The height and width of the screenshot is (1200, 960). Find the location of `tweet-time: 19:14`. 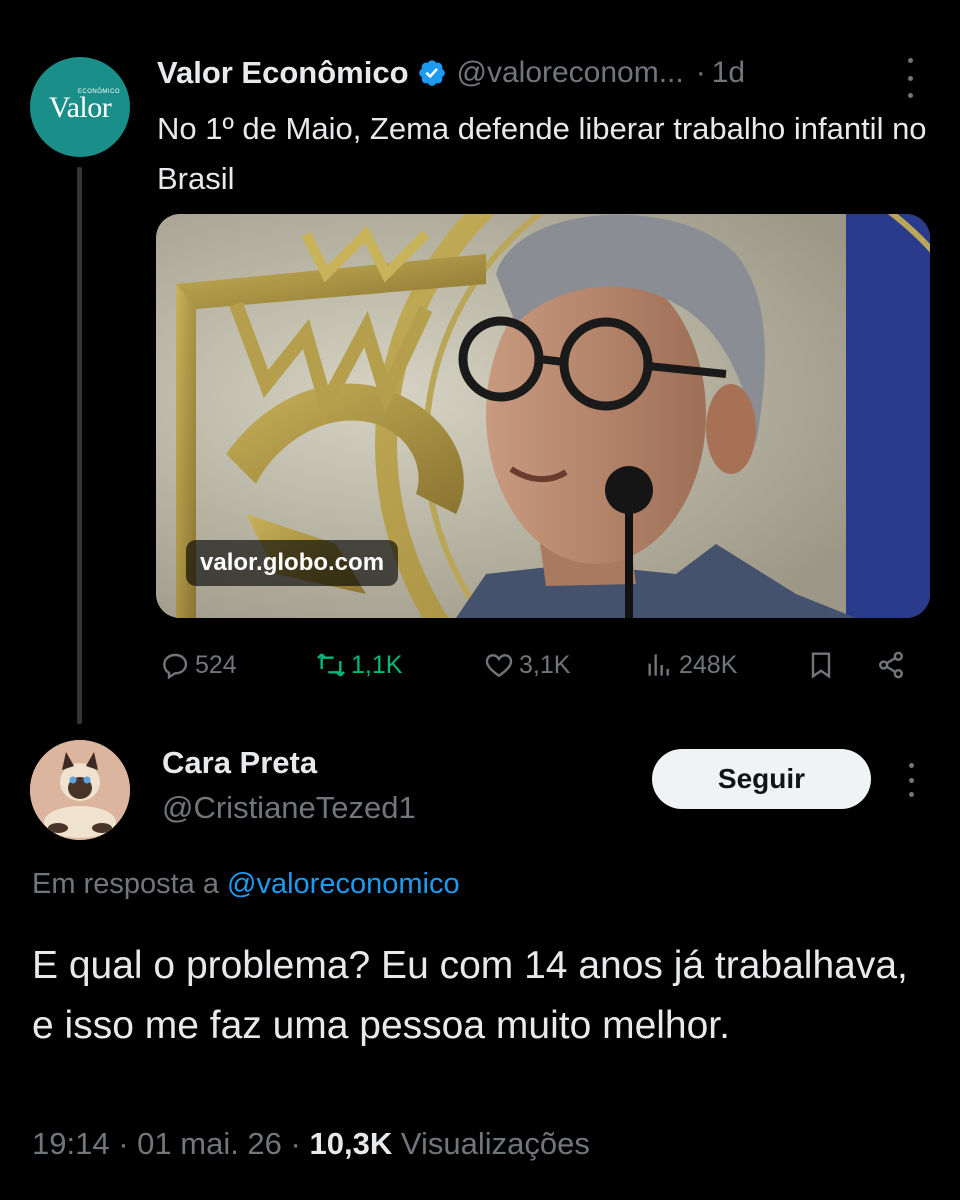

tweet-time: 19:14 is located at coordinates (71, 1143).